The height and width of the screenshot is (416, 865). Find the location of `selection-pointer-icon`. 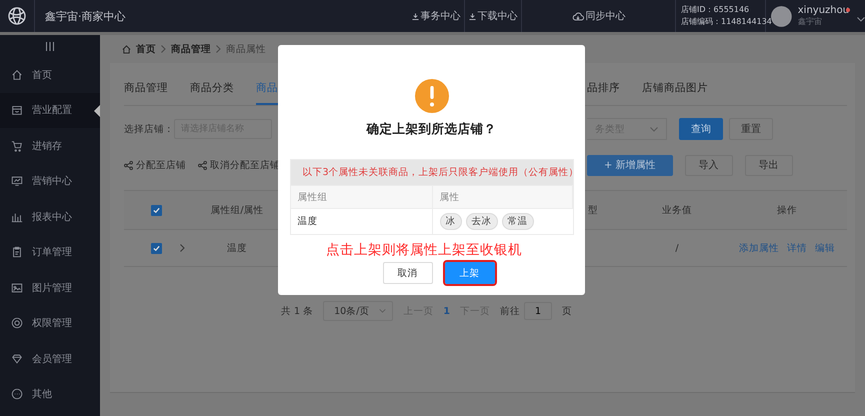

selection-pointer-icon is located at coordinates (97, 110).